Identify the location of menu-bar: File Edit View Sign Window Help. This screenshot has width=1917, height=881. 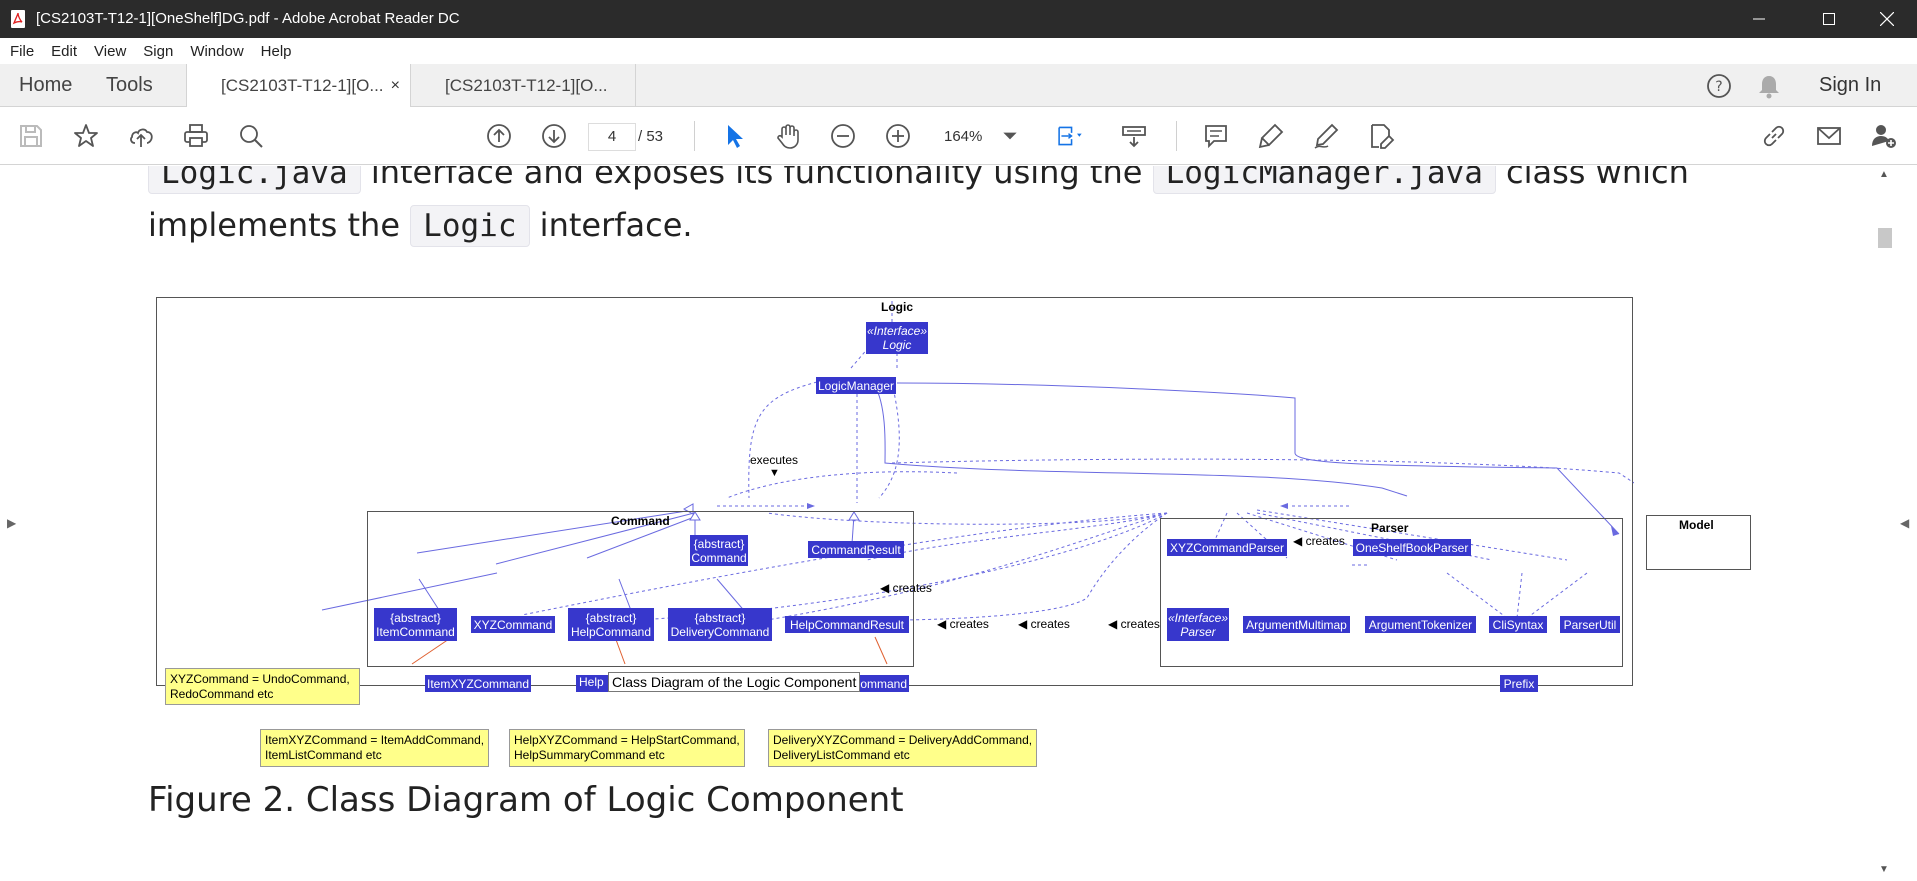
(958, 51).